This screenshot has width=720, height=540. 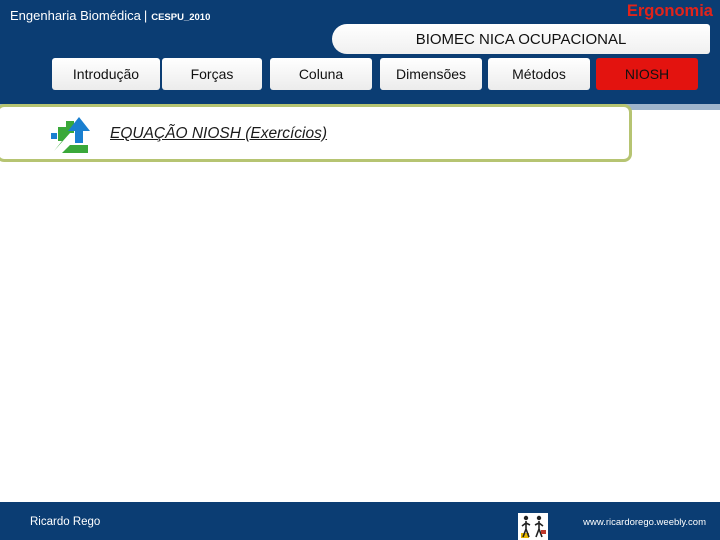 What do you see at coordinates (533, 526) in the screenshot?
I see `people-figures-icon` at bounding box center [533, 526].